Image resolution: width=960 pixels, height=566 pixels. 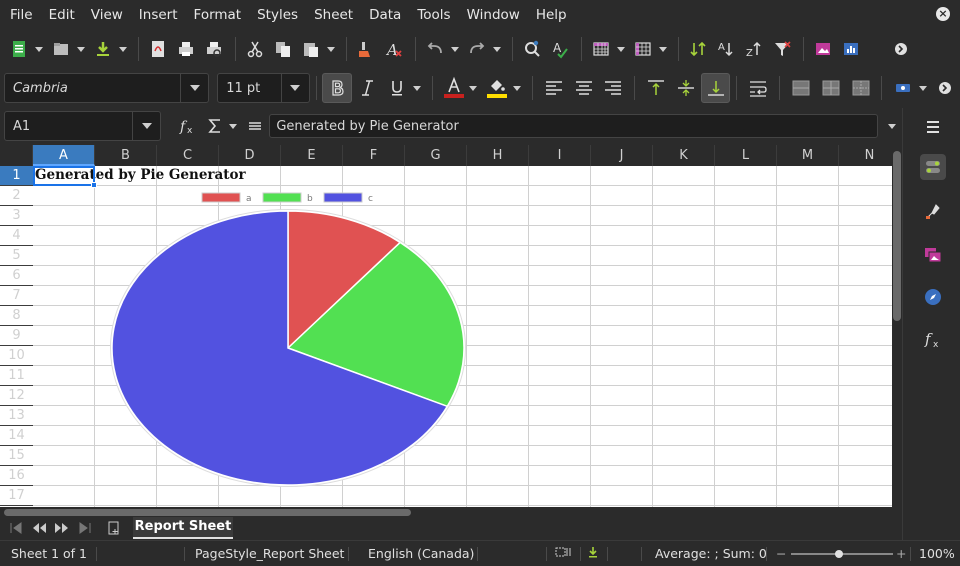 What do you see at coordinates (158, 49) in the screenshot?
I see `export-pdf-icon` at bounding box center [158, 49].